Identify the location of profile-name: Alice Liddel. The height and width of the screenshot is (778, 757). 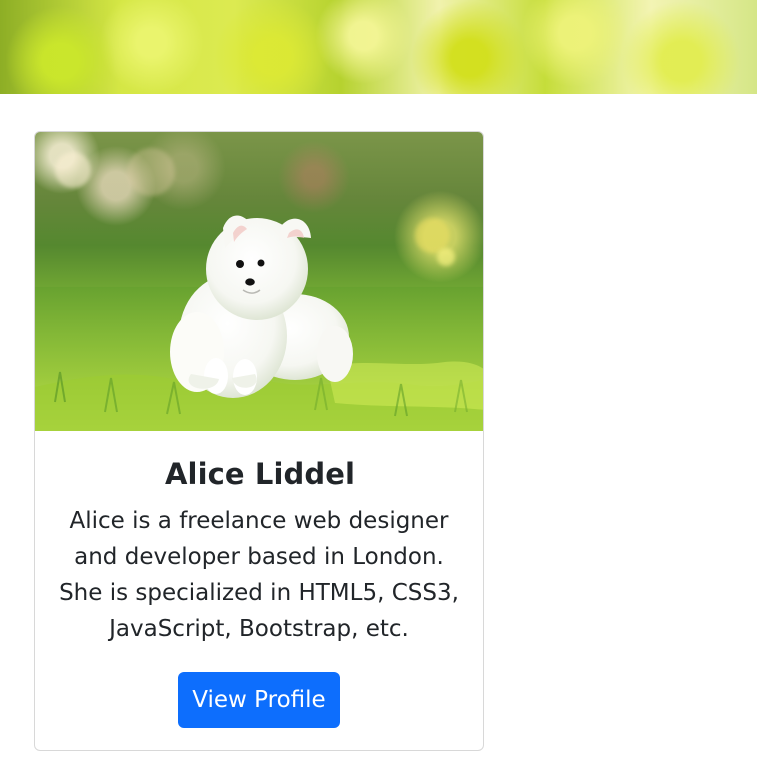
(260, 474).